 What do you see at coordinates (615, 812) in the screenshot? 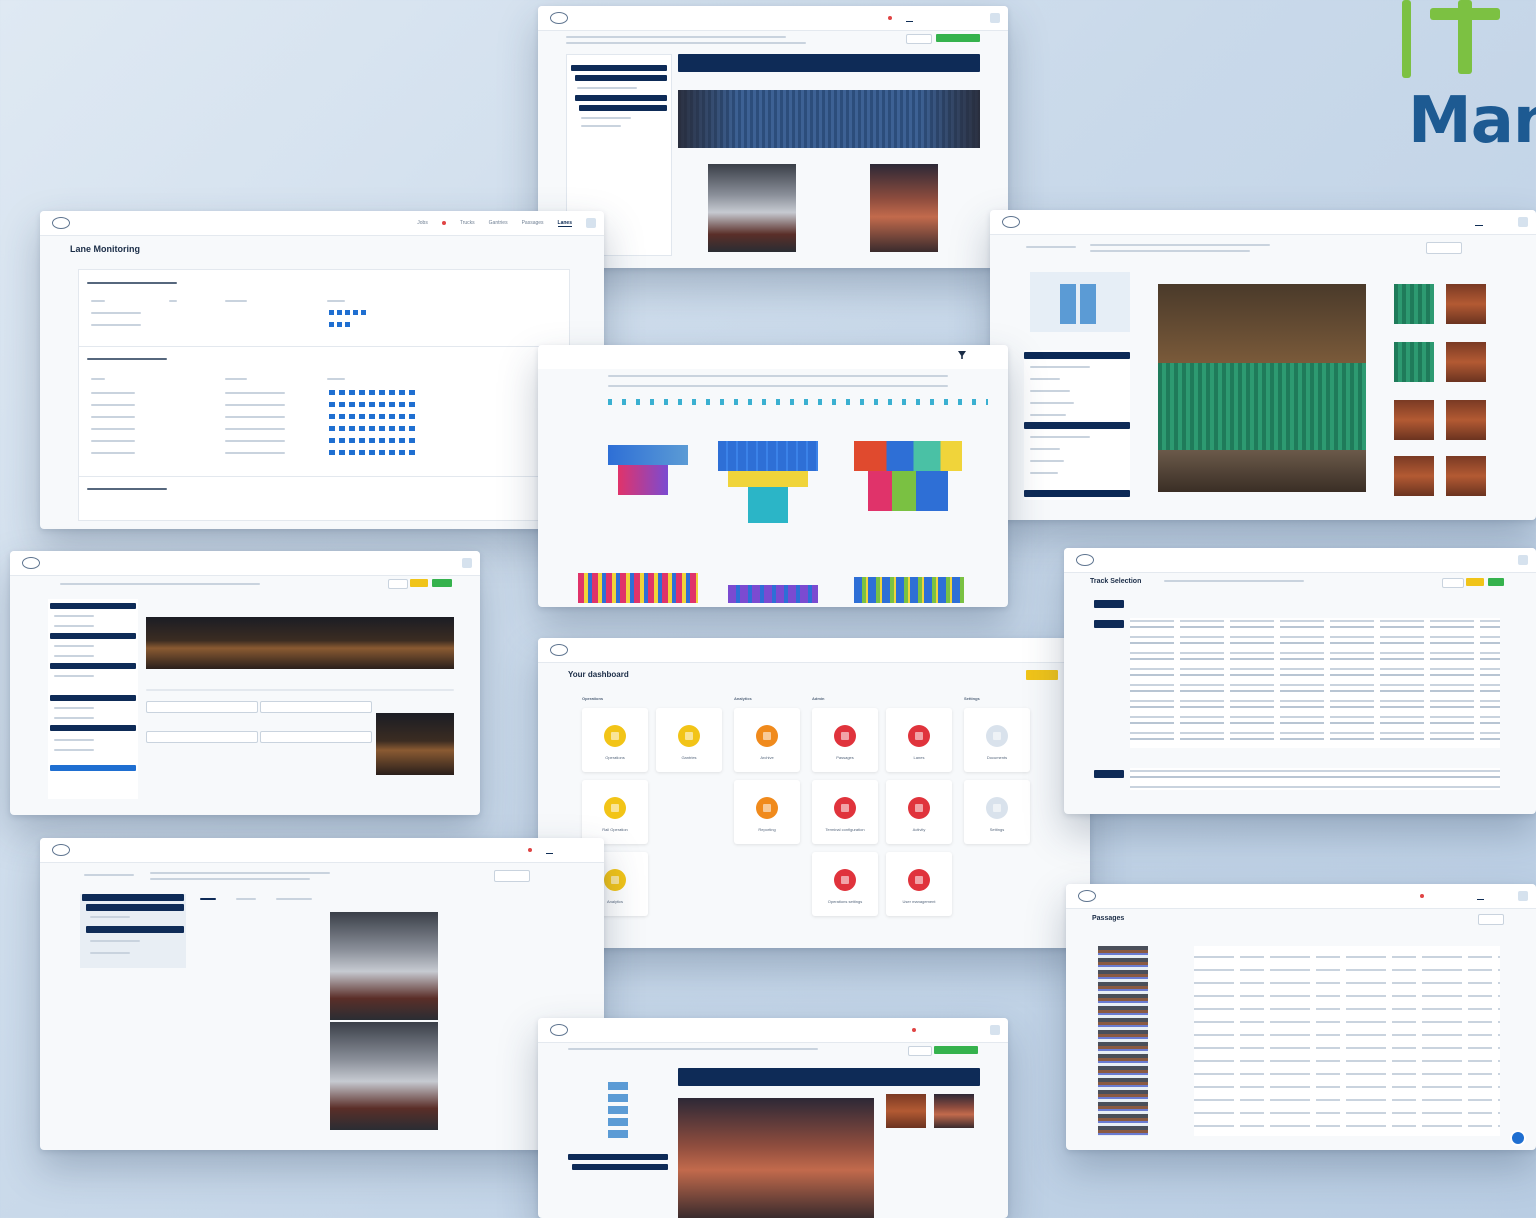
I see `tile-rail-operation: Rail Operation` at bounding box center [615, 812].